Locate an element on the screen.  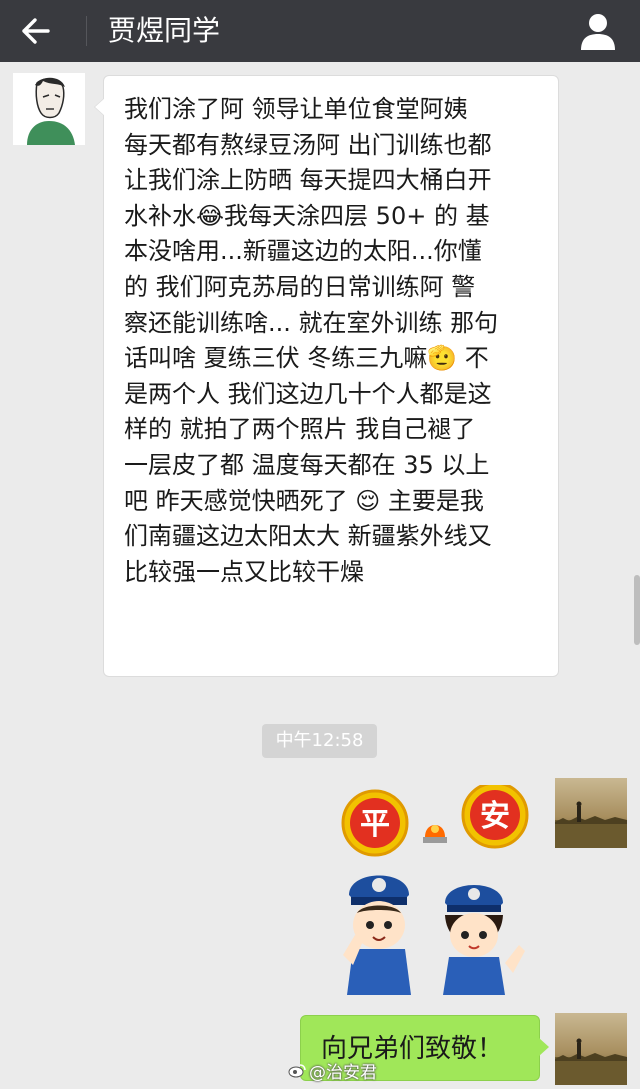
message-line: 的 我们阿克苏局的日常训练阿 警 is located at coordinates (300, 286).